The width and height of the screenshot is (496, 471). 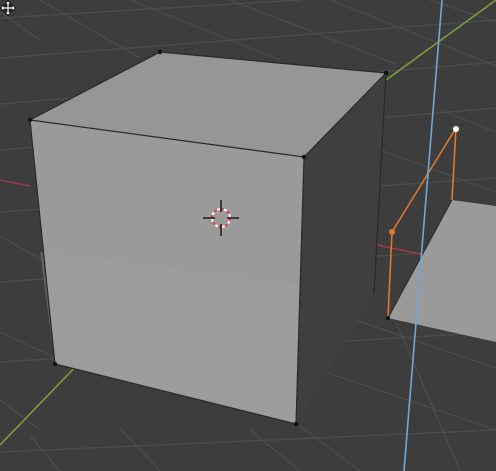 What do you see at coordinates (392, 232) in the screenshot?
I see `selected-vertex` at bounding box center [392, 232].